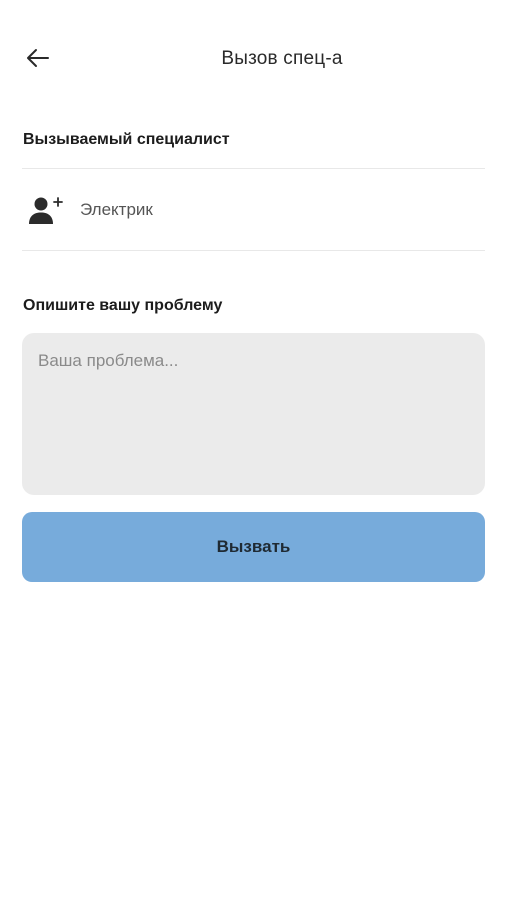 The width and height of the screenshot is (506, 900). Describe the element at coordinates (253, 547) in the screenshot. I see `call-specialist-button: Вызвать` at that location.